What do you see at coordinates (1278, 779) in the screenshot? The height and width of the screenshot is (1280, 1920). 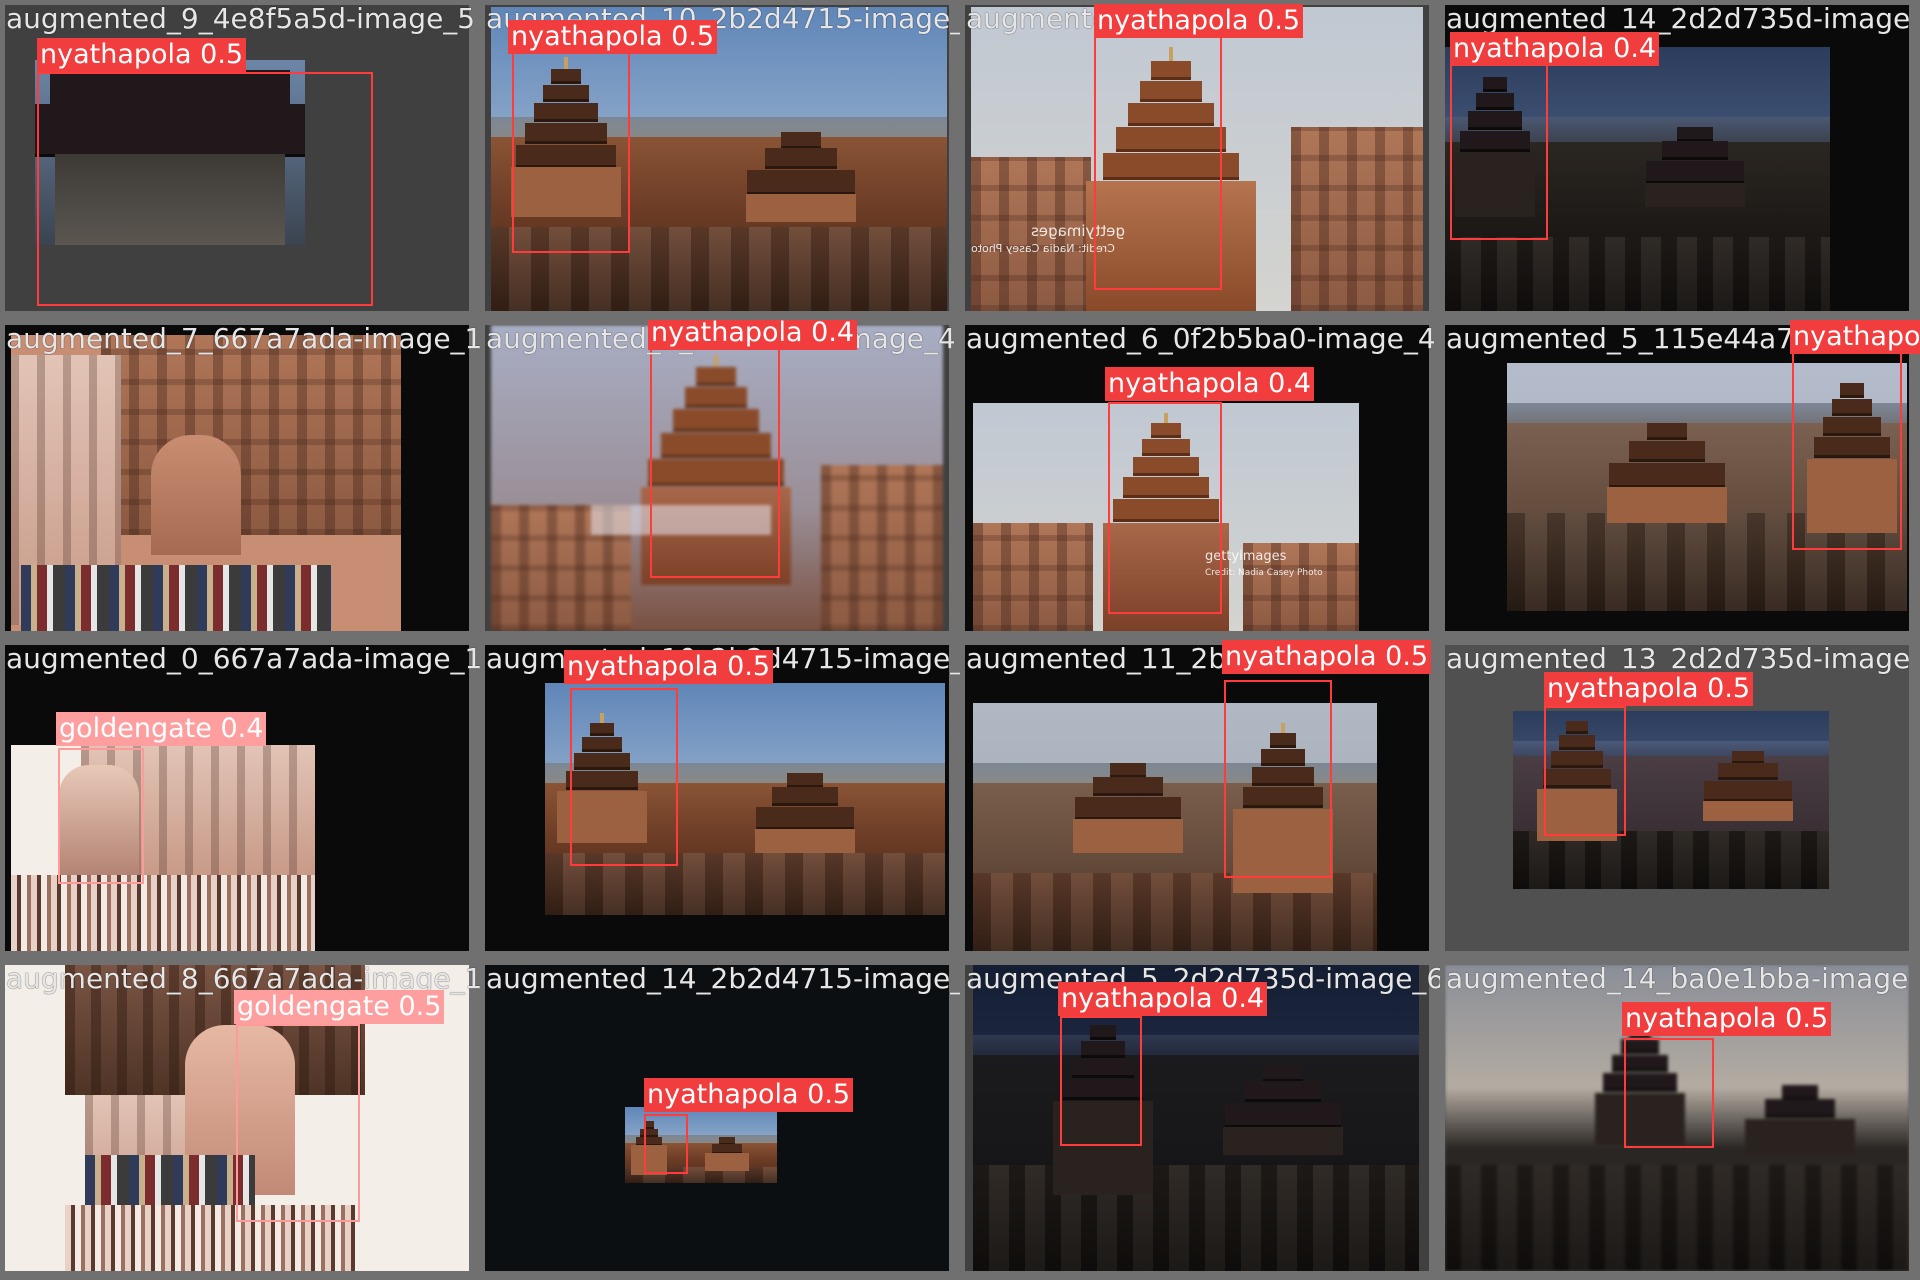 I see `tile-10-bbox` at bounding box center [1278, 779].